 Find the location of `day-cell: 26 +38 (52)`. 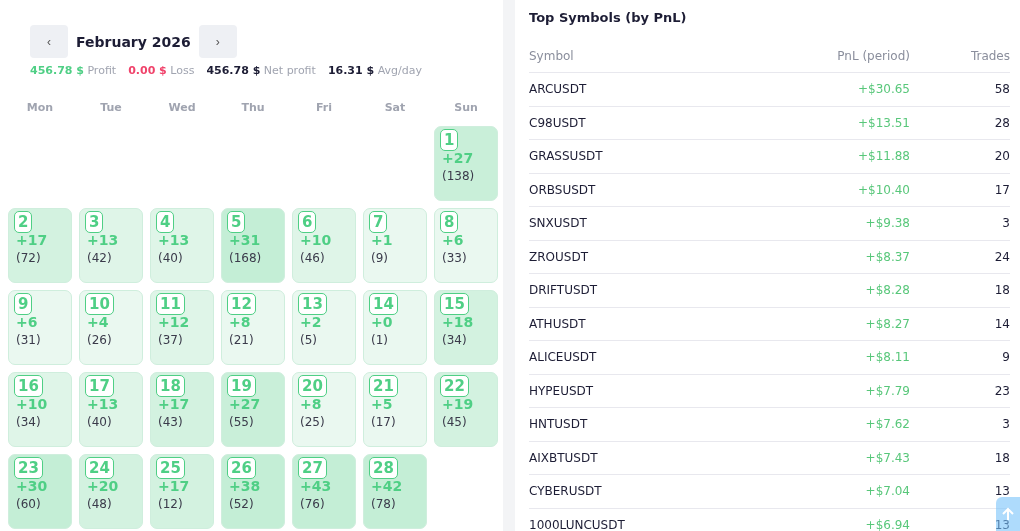

day-cell: 26 +38 (52) is located at coordinates (253, 491).